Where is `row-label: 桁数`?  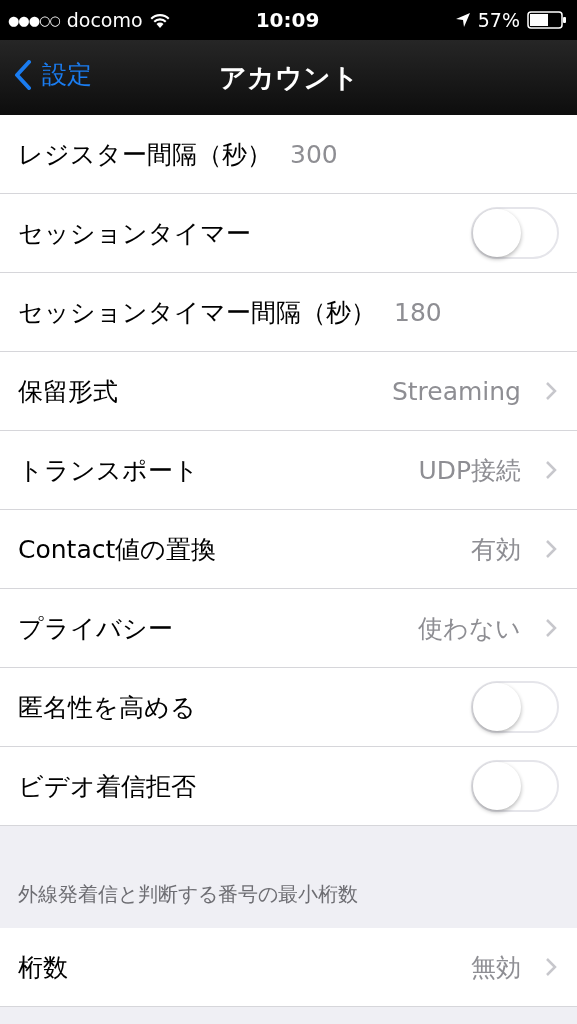 row-label: 桁数 is located at coordinates (43, 967).